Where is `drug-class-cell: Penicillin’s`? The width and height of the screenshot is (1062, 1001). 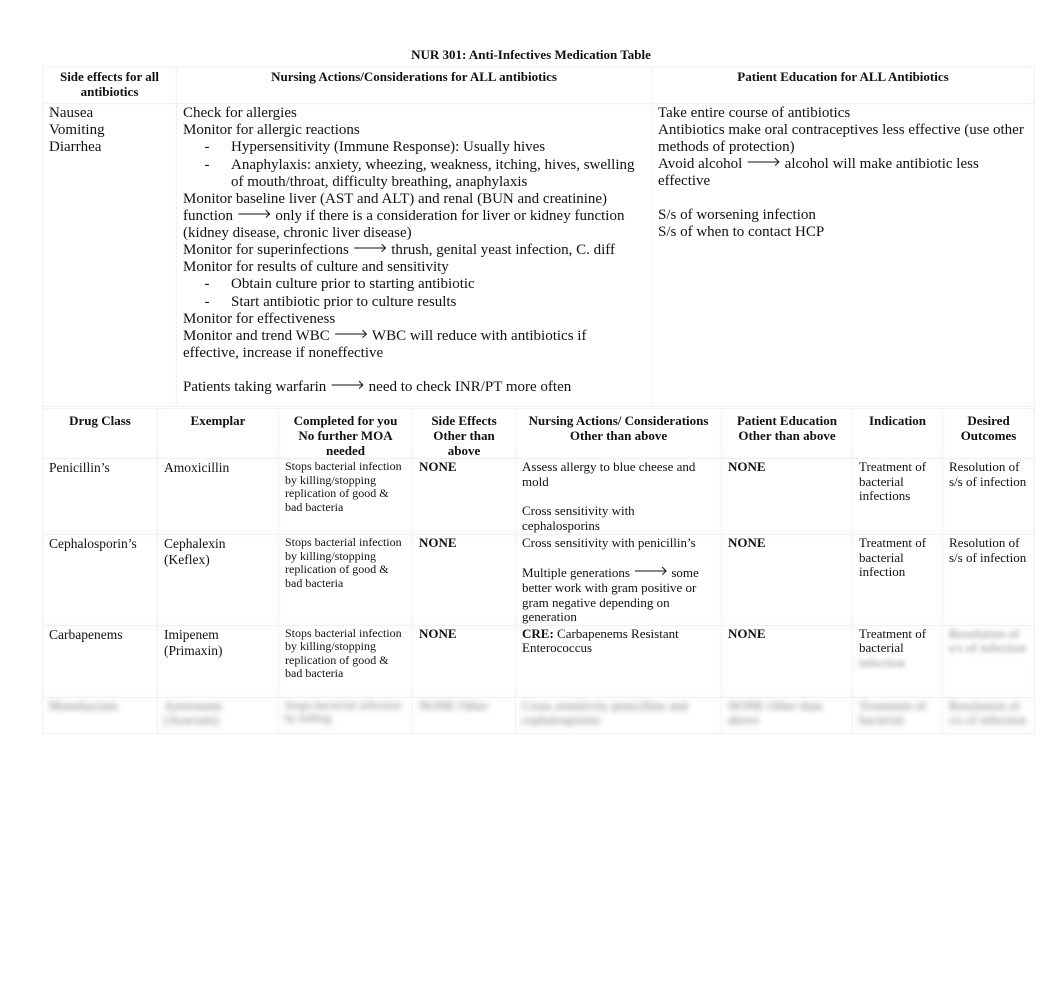 drug-class-cell: Penicillin’s is located at coordinates (100, 496).